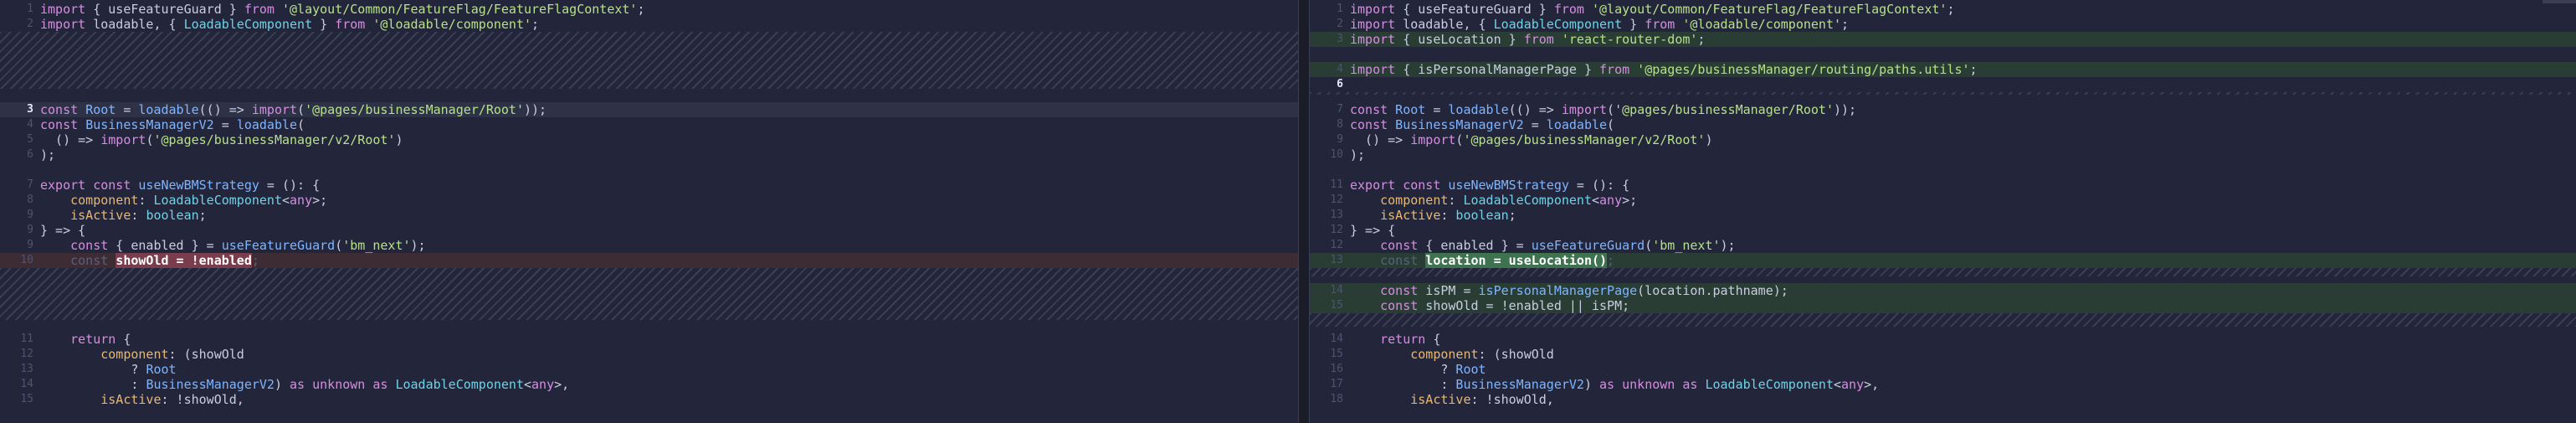 The image size is (2576, 423). Describe the element at coordinates (1943, 354) in the screenshot. I see `code-line: 15 component: (showOld` at that location.